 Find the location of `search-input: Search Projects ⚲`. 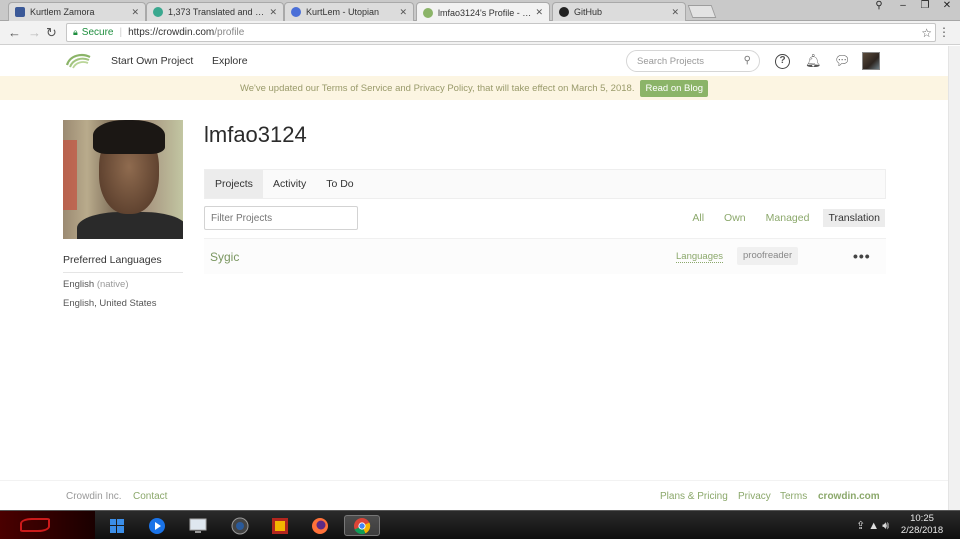

search-input: Search Projects ⚲ is located at coordinates (693, 61).